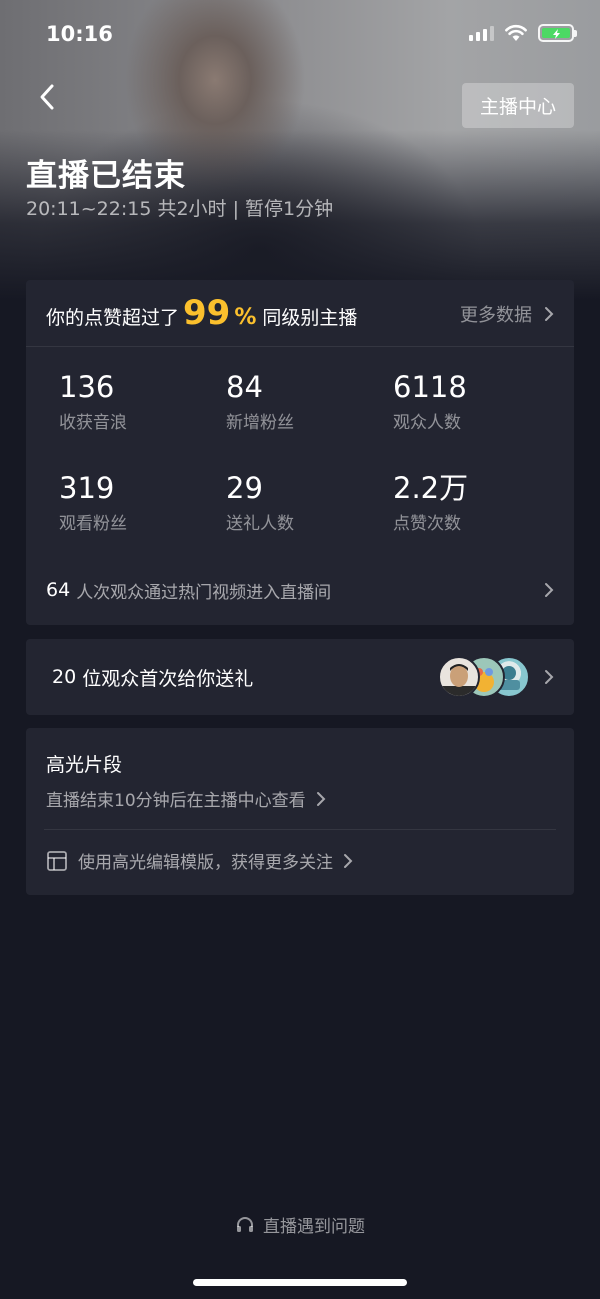 The width and height of the screenshot is (600, 1299). Describe the element at coordinates (484, 677) in the screenshot. I see `gifter-avatars` at that location.